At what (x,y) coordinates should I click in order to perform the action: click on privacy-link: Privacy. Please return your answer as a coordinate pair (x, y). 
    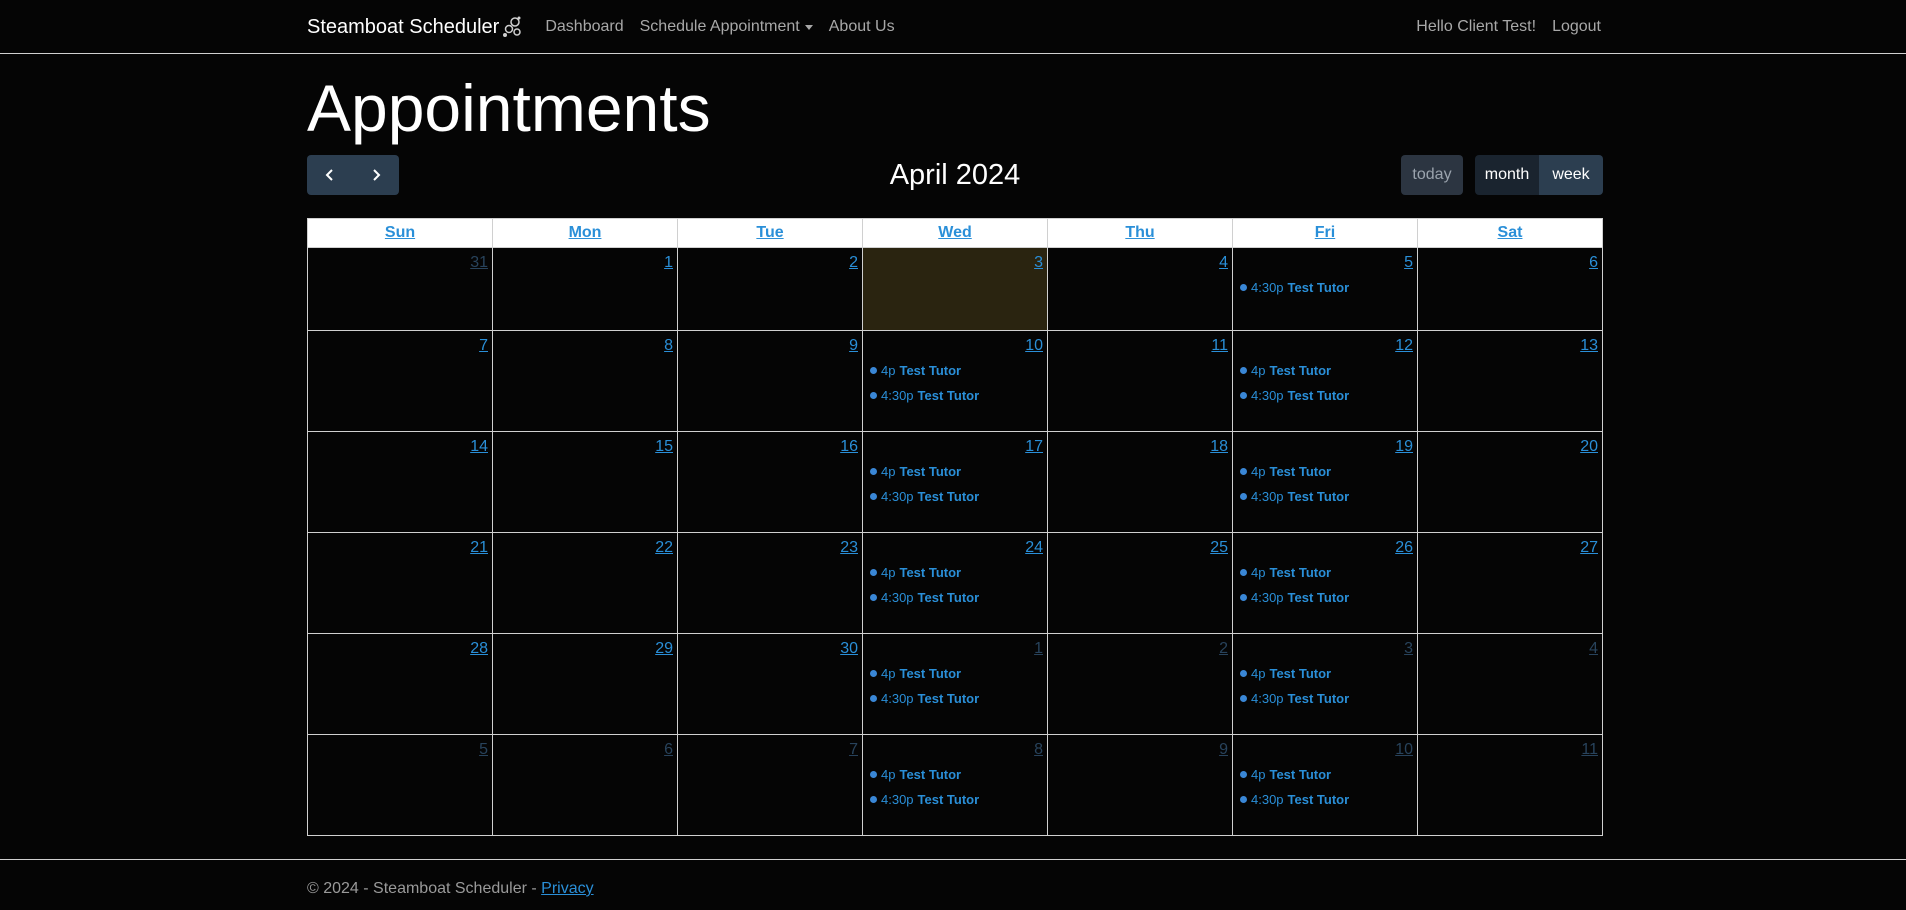
    Looking at the image, I should click on (567, 888).